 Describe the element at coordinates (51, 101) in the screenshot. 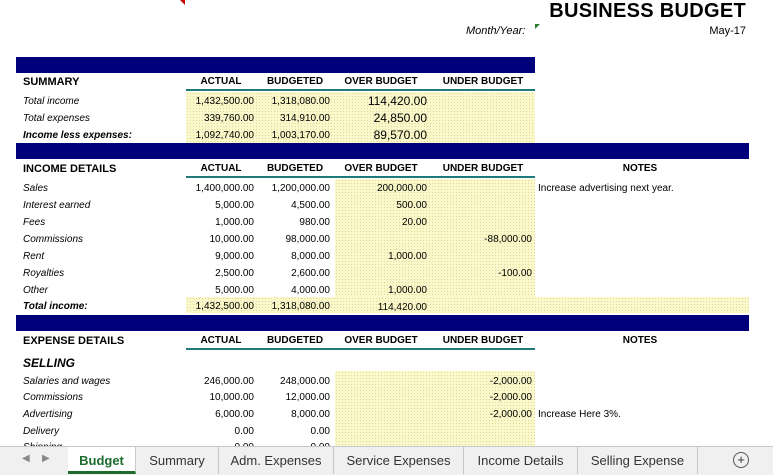

I see `summary-row-label: Total income` at that location.